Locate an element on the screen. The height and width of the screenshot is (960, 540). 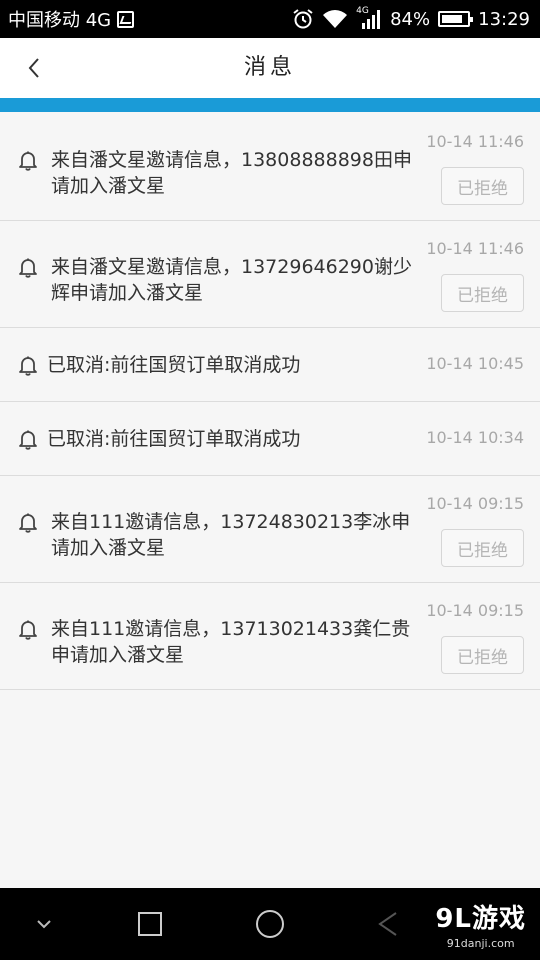
battery-level is located at coordinates (452, 19).